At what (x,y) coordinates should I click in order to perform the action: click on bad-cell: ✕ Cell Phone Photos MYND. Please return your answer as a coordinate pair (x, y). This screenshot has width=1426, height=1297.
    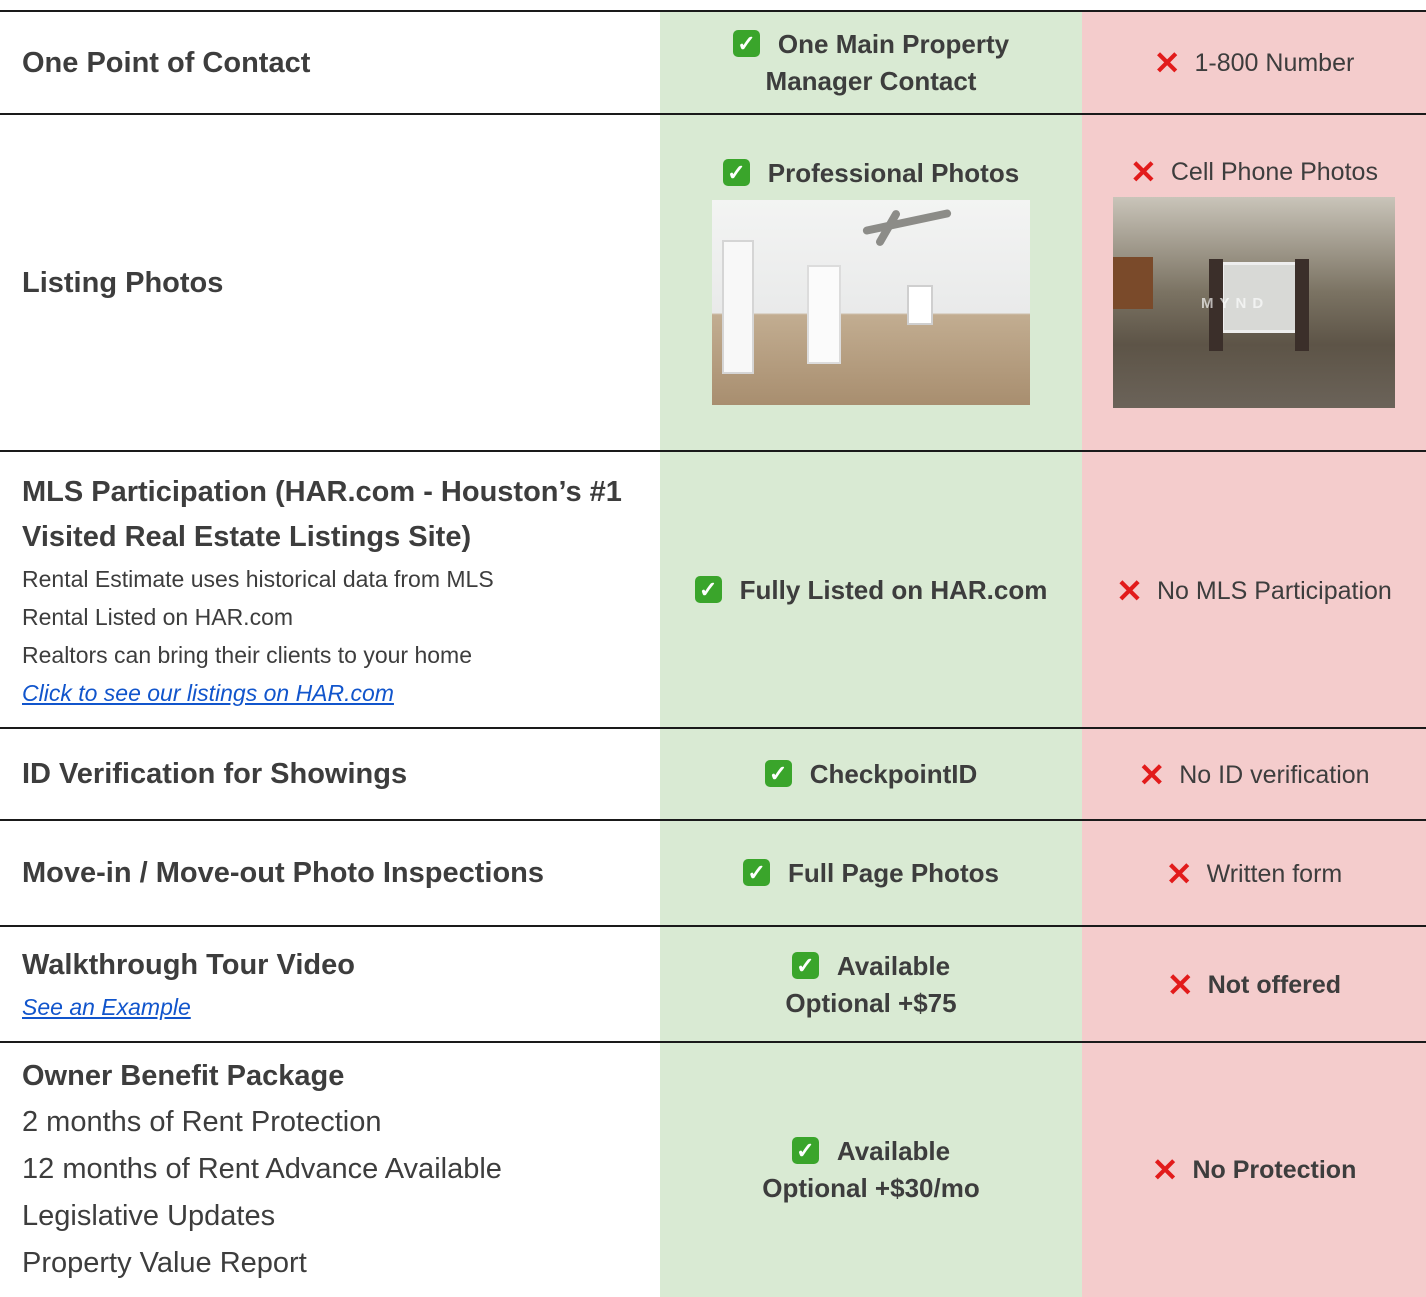
    Looking at the image, I should click on (1254, 283).